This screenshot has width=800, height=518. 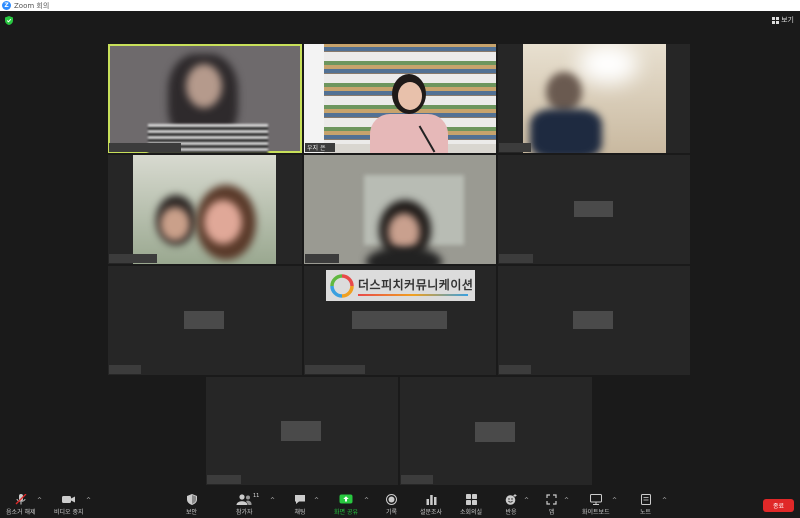 What do you see at coordinates (21, 499) in the screenshot?
I see `microphone-muted-icon` at bounding box center [21, 499].